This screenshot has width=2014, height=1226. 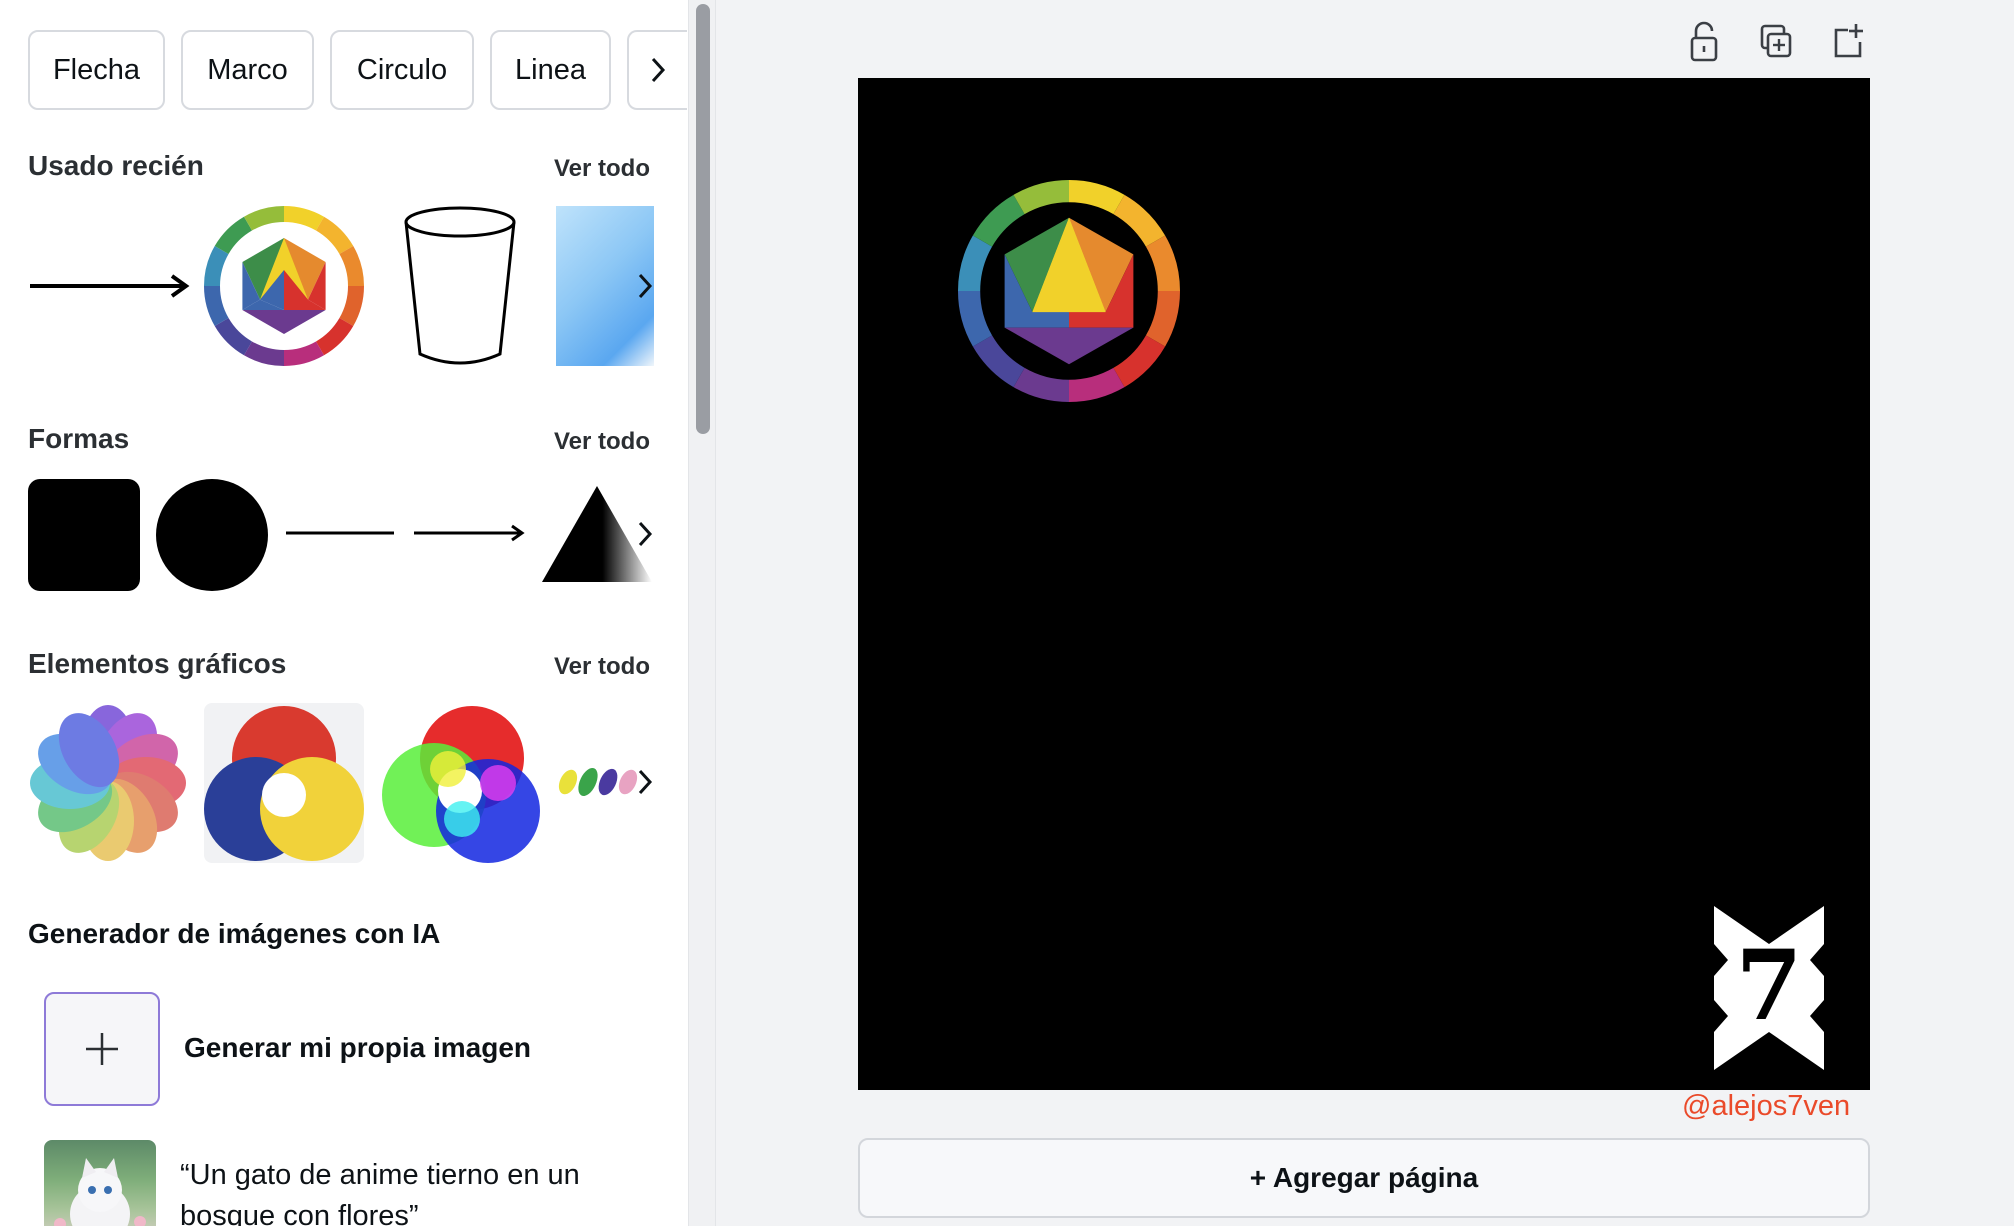 I want to click on add-page-icon, so click(x=1848, y=43).